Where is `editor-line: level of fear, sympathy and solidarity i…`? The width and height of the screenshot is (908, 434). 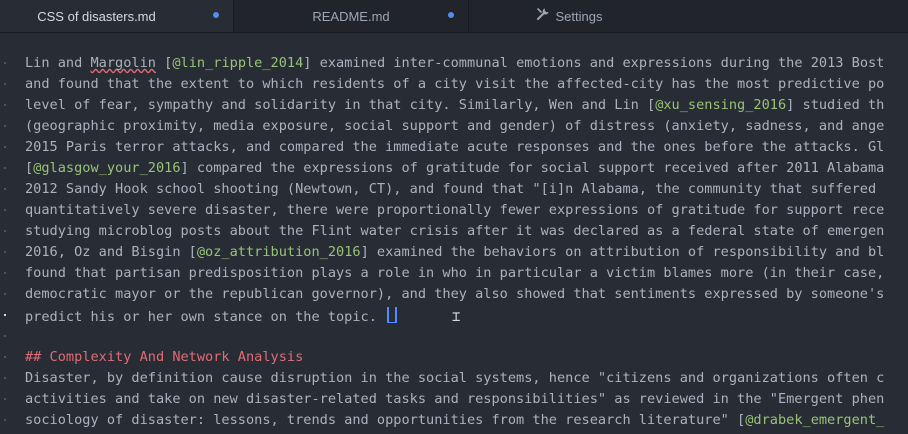 editor-line: level of fear, sympathy and solidarity i… is located at coordinates (466, 105).